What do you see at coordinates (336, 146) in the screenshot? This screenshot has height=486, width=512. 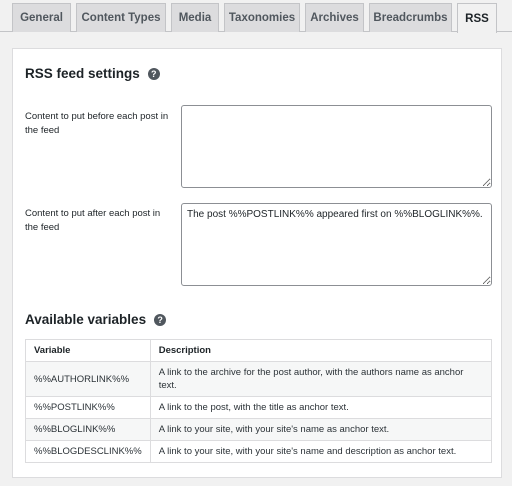 I see `before-post-textarea` at bounding box center [336, 146].